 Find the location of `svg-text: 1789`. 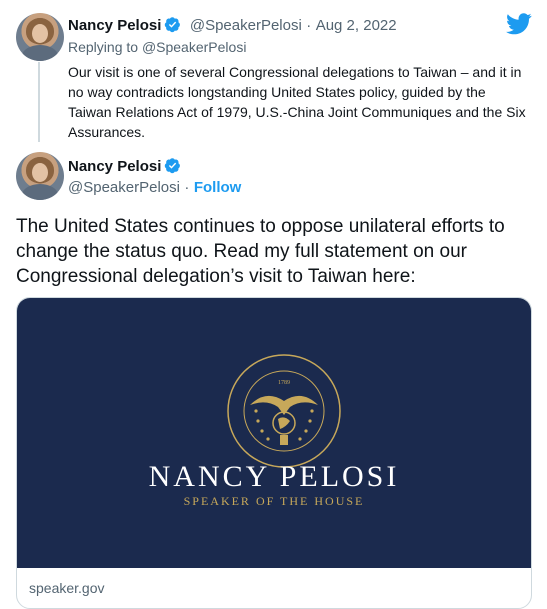

svg-text: 1789 is located at coordinates (284, 383).